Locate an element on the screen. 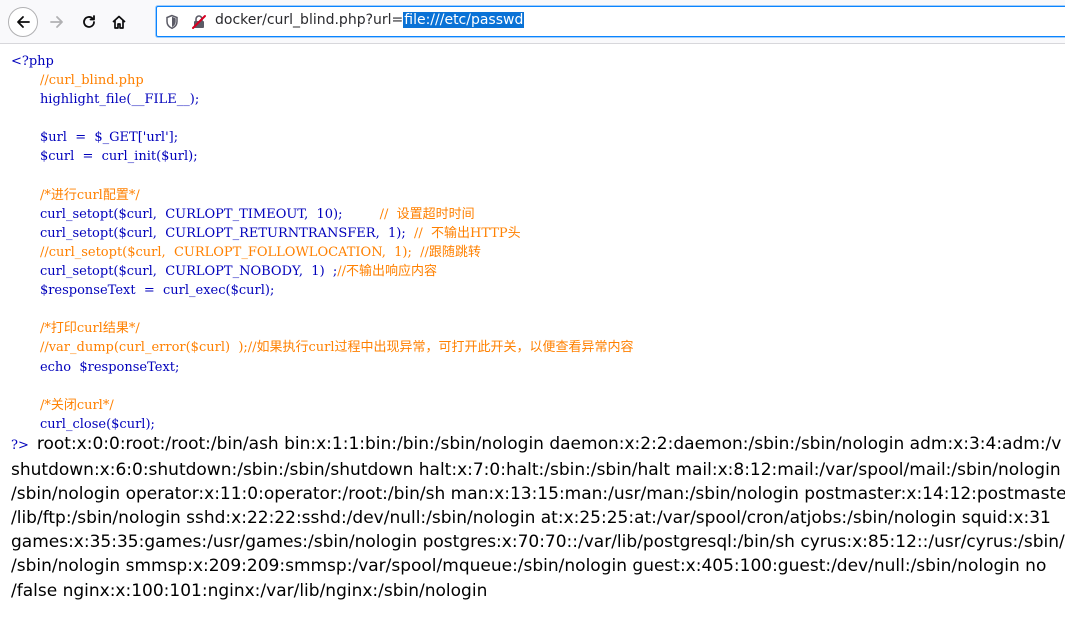 This screenshot has height=637, width=1065. forward-button is located at coordinates (57, 22).